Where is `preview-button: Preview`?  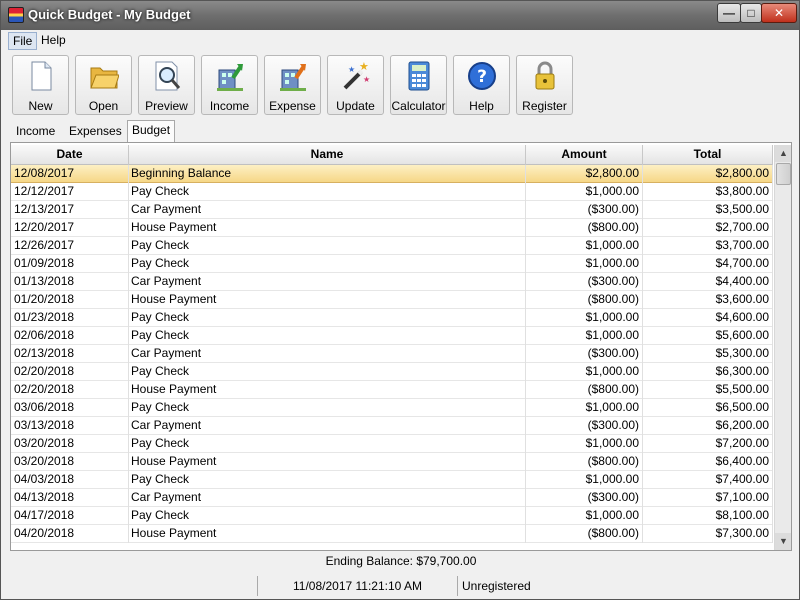
preview-button: Preview is located at coordinates (166, 85).